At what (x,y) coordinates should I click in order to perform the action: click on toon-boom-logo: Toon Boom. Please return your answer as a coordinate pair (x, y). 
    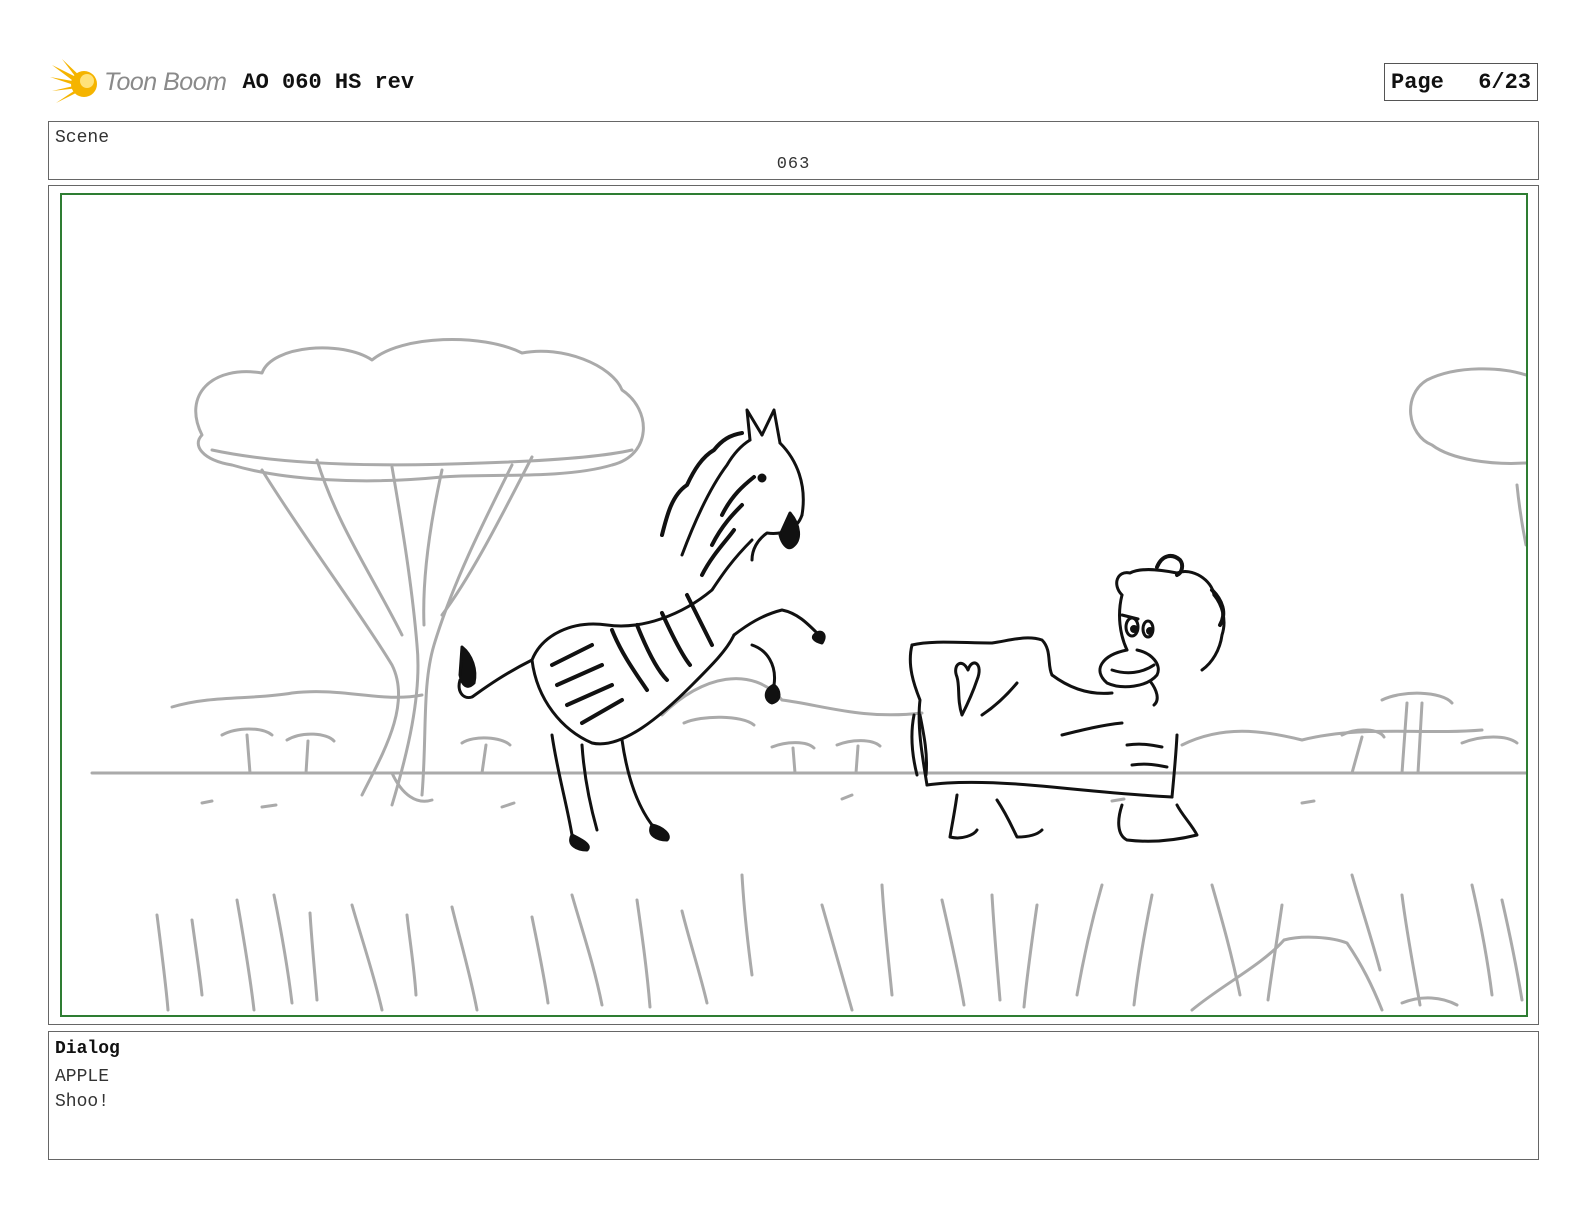
    Looking at the image, I should click on (138, 82).